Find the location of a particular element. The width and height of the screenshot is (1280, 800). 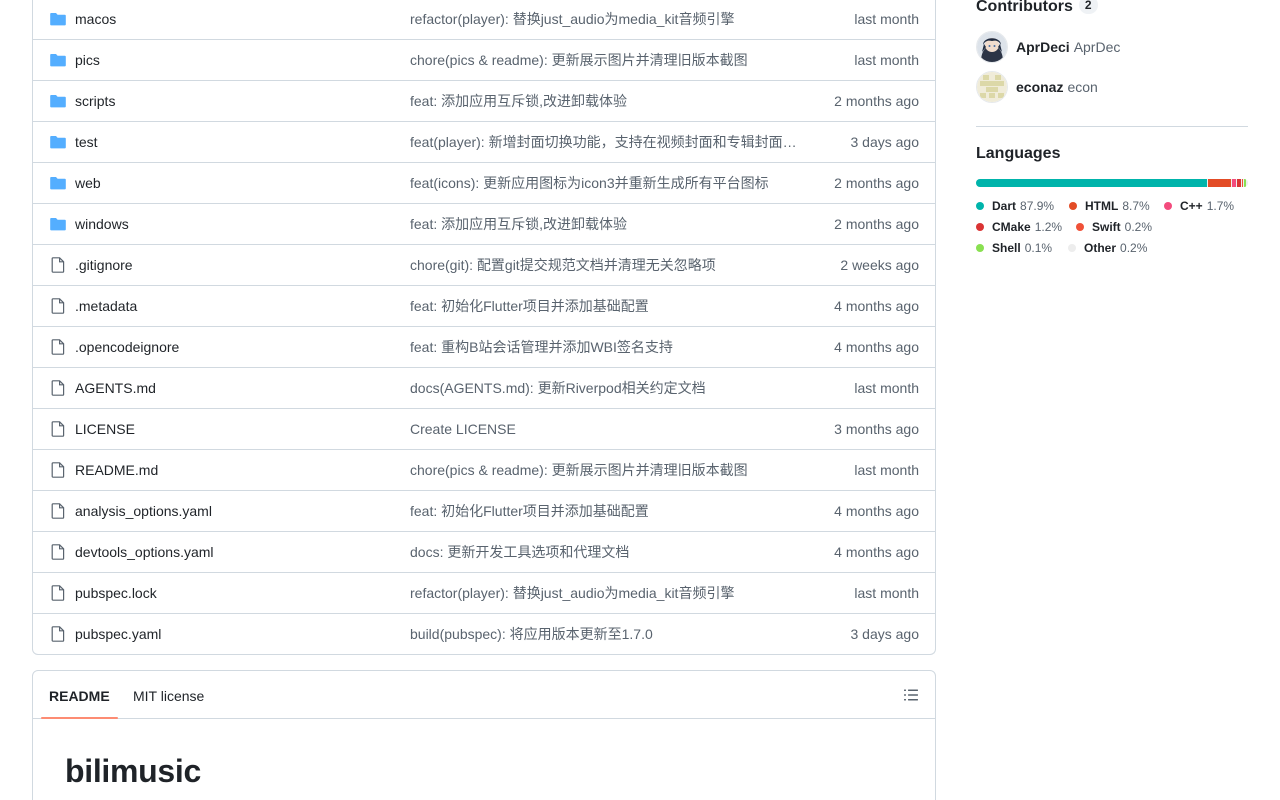

language-item: C++ 1.7% is located at coordinates (1199, 206).